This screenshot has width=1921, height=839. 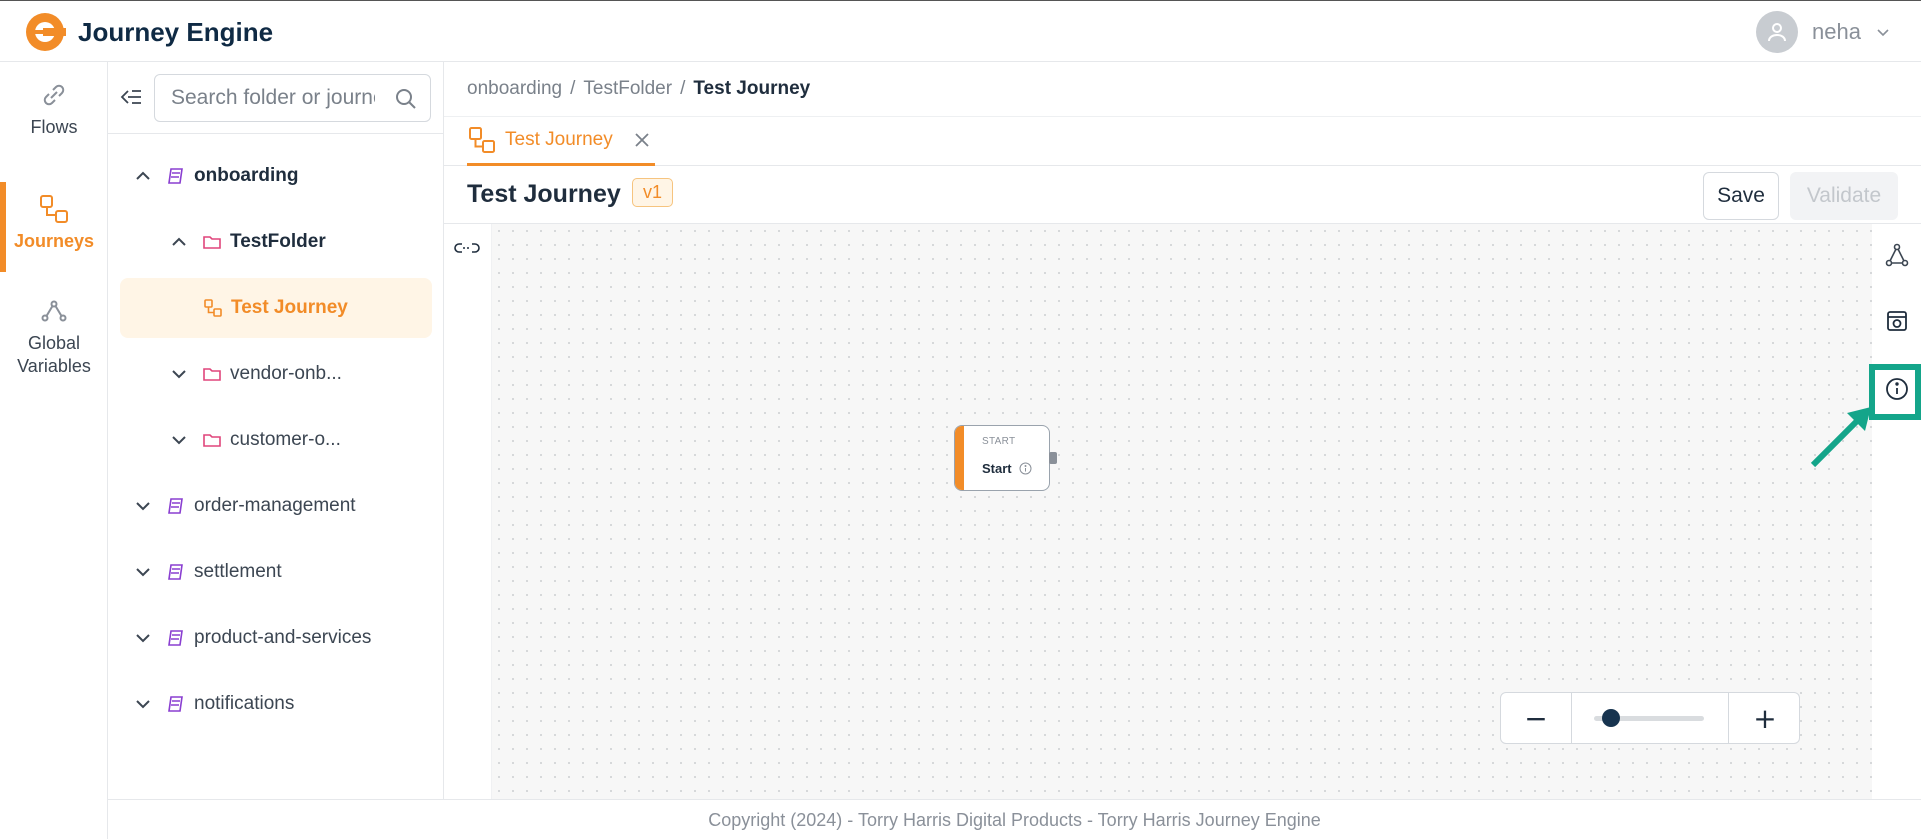 I want to click on tree-label: settlement, so click(x=238, y=571).